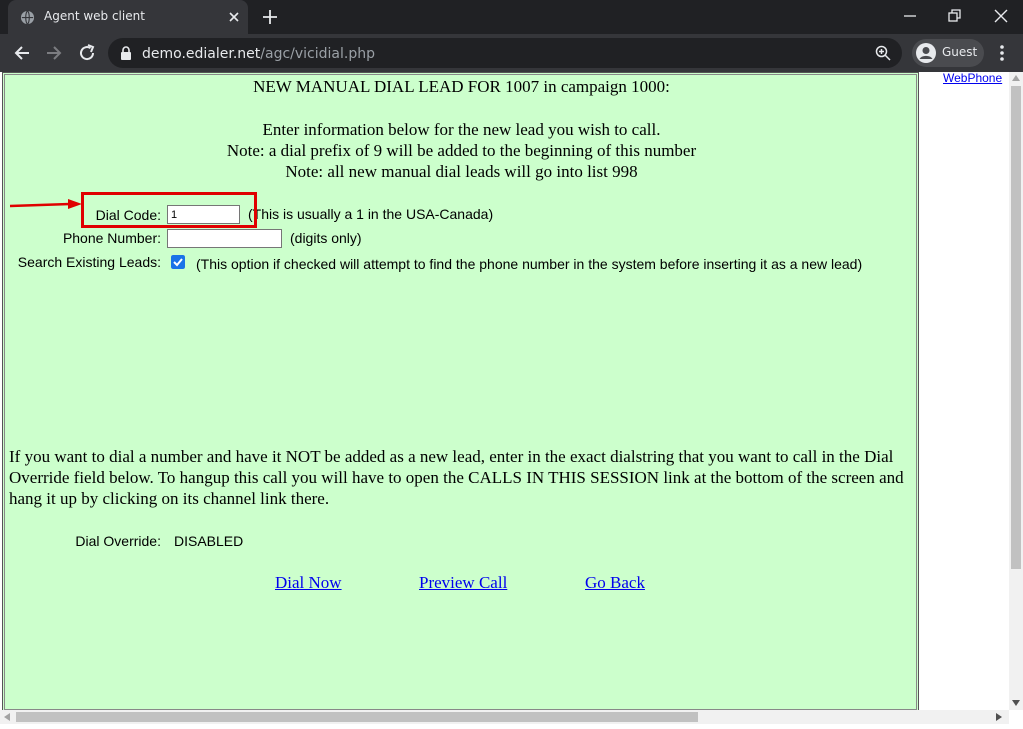 The width and height of the screenshot is (1023, 729). Describe the element at coordinates (1016, 78) in the screenshot. I see `scroll-up-icon` at that location.